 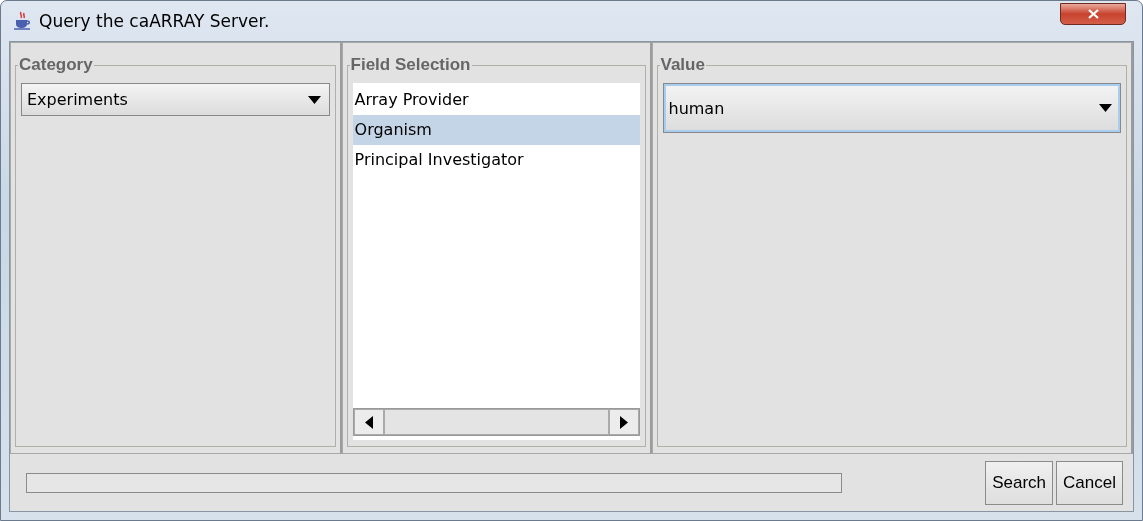 What do you see at coordinates (56, 65) in the screenshot?
I see `group-title: Category` at bounding box center [56, 65].